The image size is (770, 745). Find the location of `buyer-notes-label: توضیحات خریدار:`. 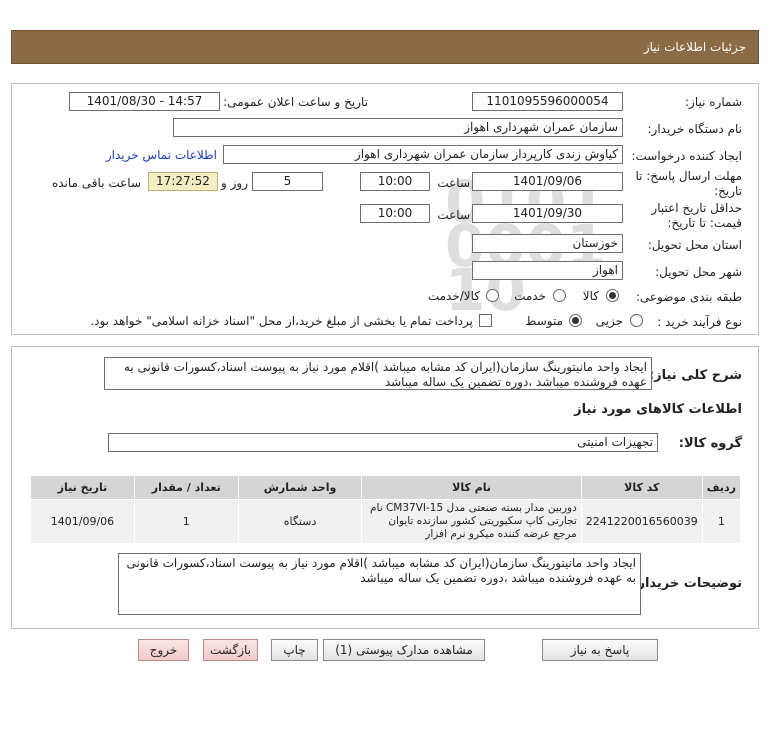

buyer-notes-label: توضیحات خریدار: is located at coordinates (687, 583).